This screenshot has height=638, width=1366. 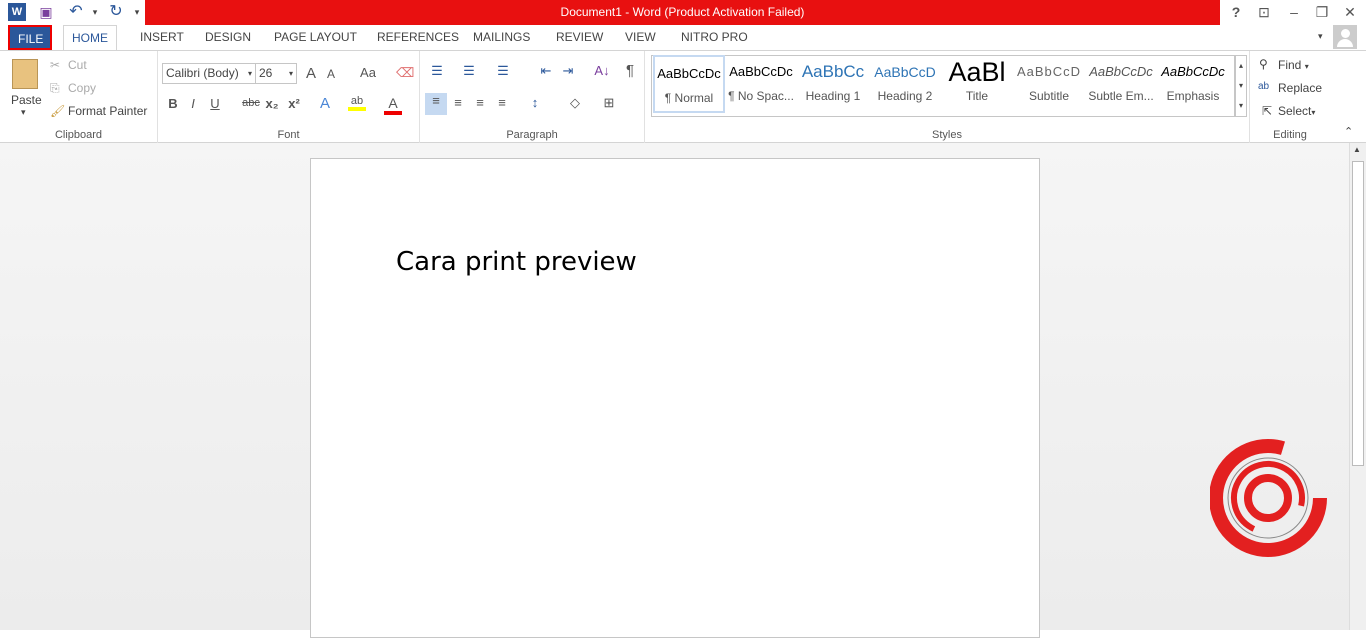 I want to click on paragraph-group: ☰ ☰ ☰ ⇤ ⇥ A↓ ¶ ≡ ≡ ≡ ≡ ↕ ◇ ⊞ Paragraph, so click(x=532, y=97).